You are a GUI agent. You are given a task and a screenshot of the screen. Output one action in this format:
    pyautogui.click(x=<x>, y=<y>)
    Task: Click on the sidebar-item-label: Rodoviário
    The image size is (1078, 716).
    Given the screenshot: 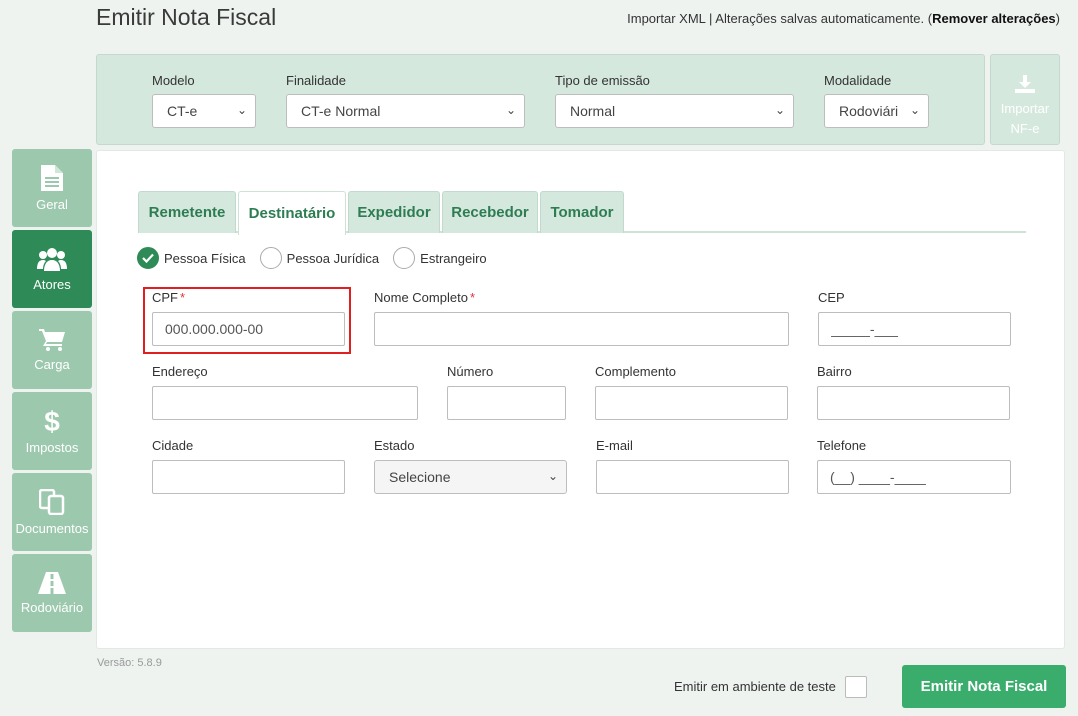 What is the action you would take?
    pyautogui.click(x=52, y=607)
    